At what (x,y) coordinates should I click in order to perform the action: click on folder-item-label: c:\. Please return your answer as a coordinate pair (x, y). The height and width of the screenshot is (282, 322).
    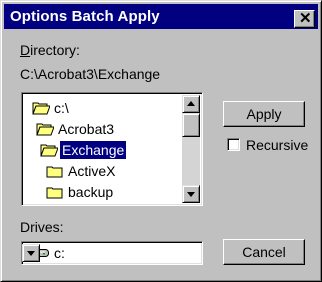
    Looking at the image, I should click on (61, 108).